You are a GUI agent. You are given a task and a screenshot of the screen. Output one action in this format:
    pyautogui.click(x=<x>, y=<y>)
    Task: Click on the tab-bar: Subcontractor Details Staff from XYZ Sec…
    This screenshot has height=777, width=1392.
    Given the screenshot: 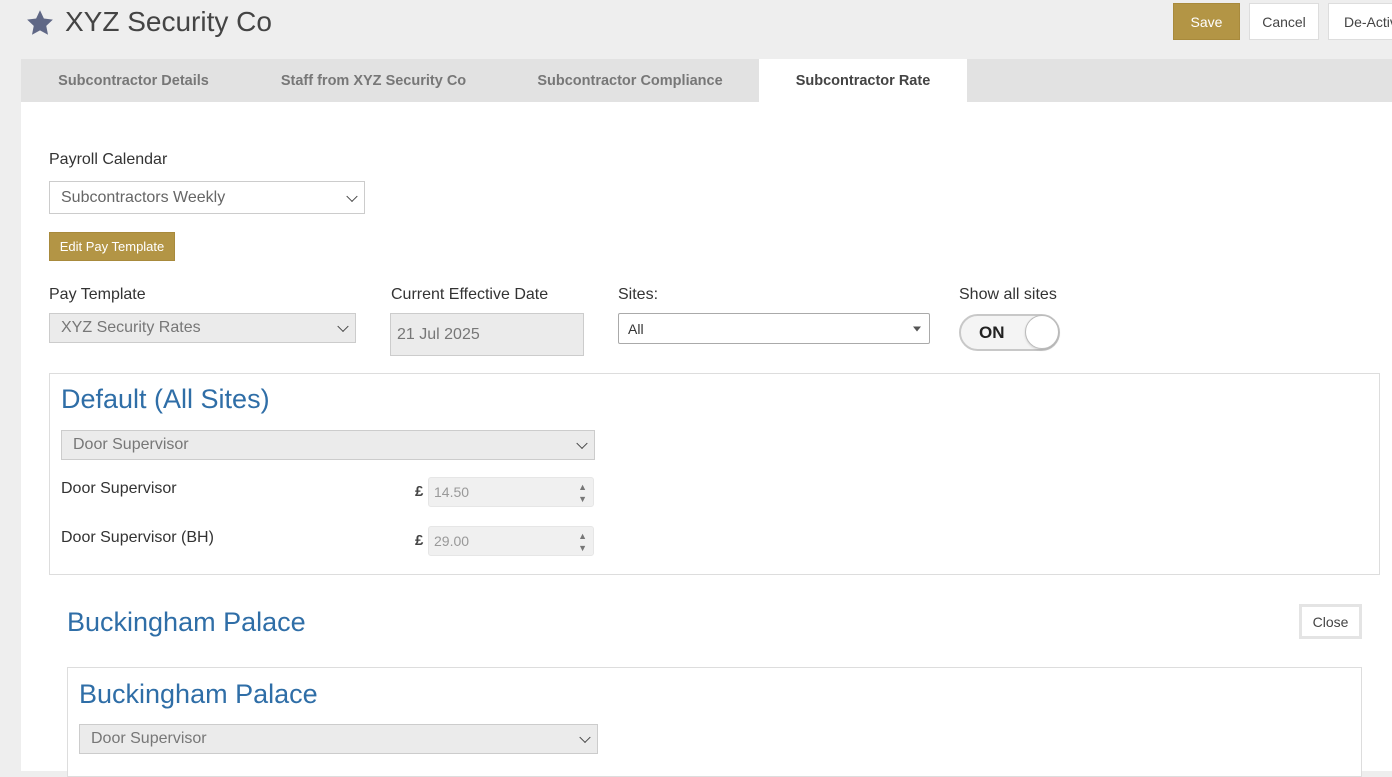 What is the action you would take?
    pyautogui.click(x=706, y=81)
    